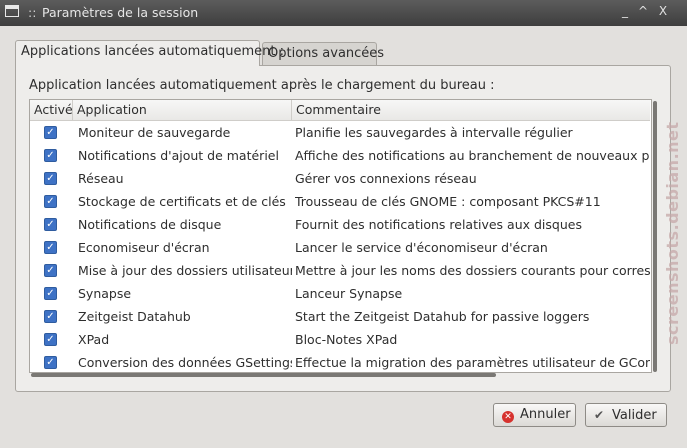 The image size is (687, 448). What do you see at coordinates (144, 247) in the screenshot?
I see `application-name: Economiseur d'écran` at bounding box center [144, 247].